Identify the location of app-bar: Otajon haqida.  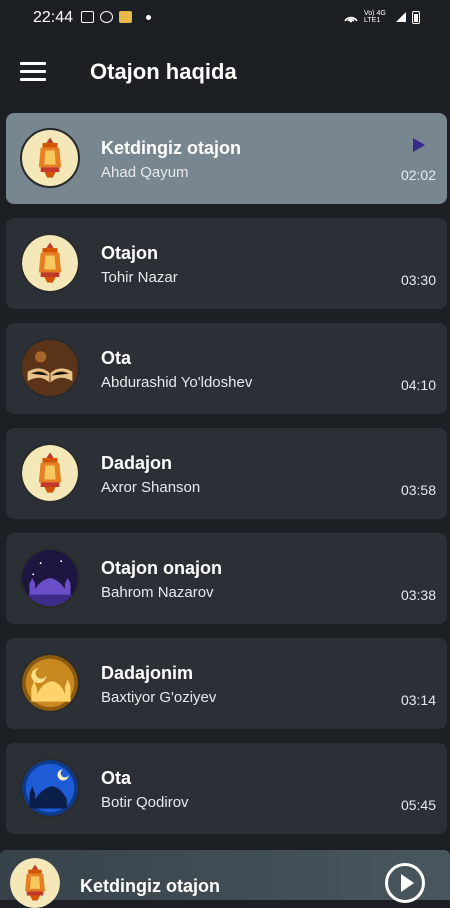
(225, 73).